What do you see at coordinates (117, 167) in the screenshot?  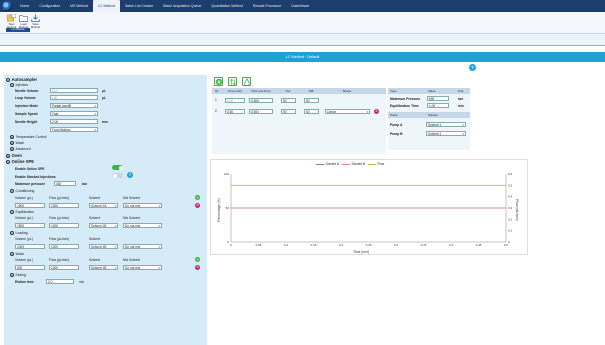 I see `enable-online-spe-toggle` at bounding box center [117, 167].